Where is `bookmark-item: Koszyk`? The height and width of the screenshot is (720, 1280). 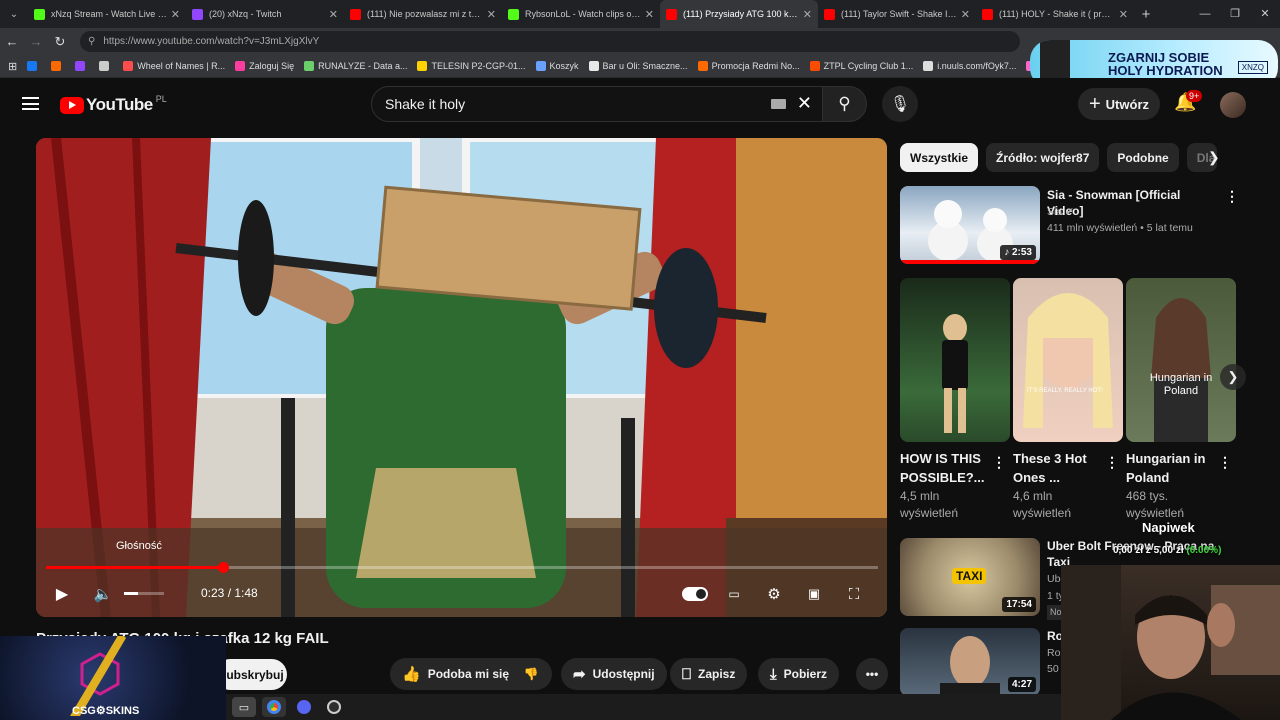 bookmark-item: Koszyk is located at coordinates (557, 66).